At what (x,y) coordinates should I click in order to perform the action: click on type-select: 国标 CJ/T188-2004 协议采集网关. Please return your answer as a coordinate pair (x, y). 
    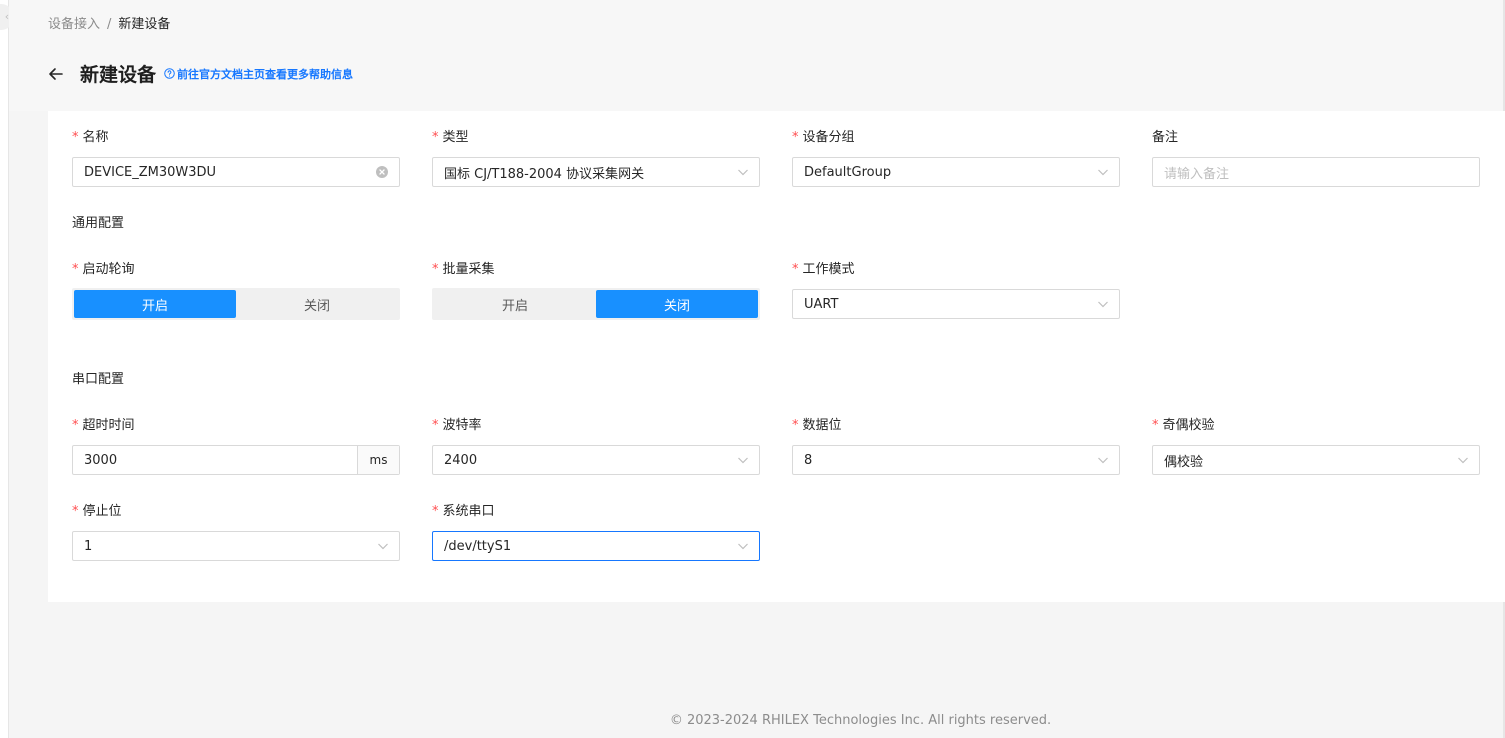
    Looking at the image, I should click on (596, 172).